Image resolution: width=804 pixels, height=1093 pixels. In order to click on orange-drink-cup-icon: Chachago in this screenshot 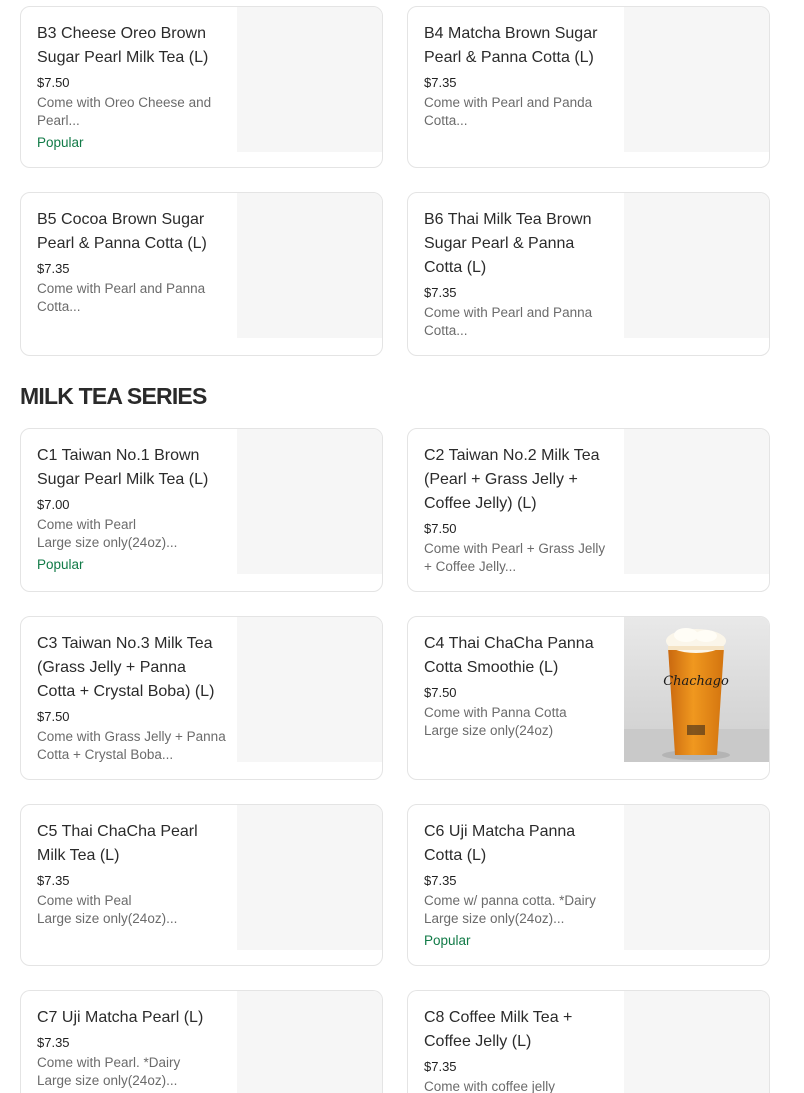, I will do `click(696, 695)`.